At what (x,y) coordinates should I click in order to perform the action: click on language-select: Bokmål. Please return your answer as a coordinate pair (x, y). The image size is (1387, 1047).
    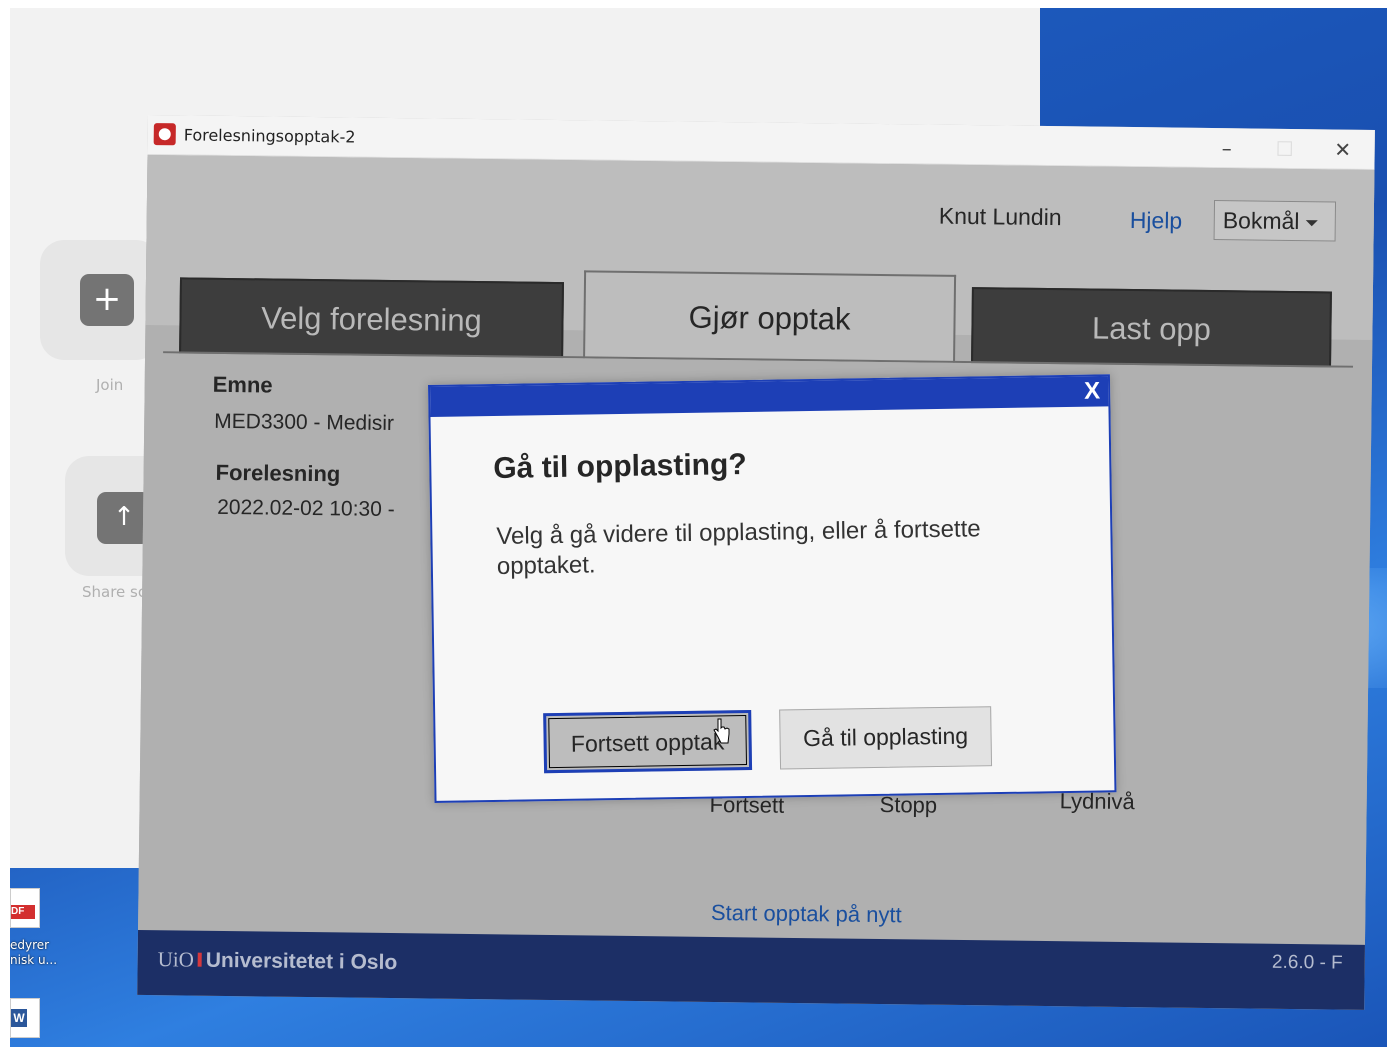
    Looking at the image, I should click on (1275, 221).